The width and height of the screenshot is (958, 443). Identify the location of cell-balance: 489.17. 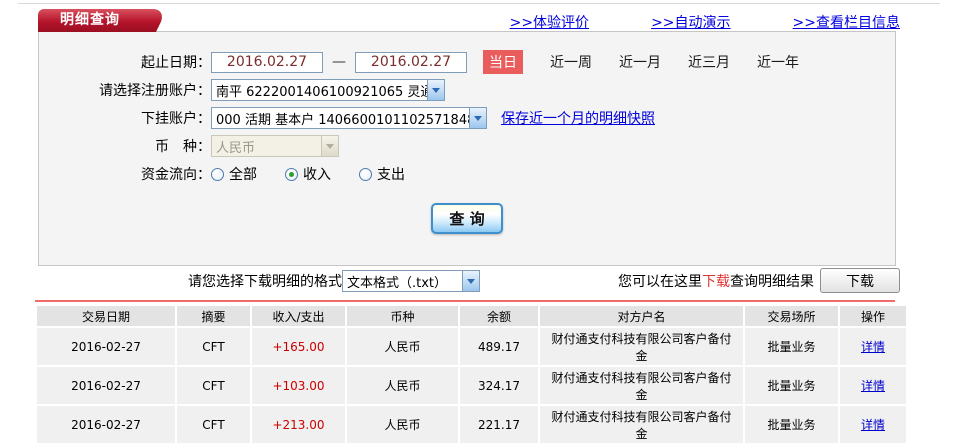
(499, 346).